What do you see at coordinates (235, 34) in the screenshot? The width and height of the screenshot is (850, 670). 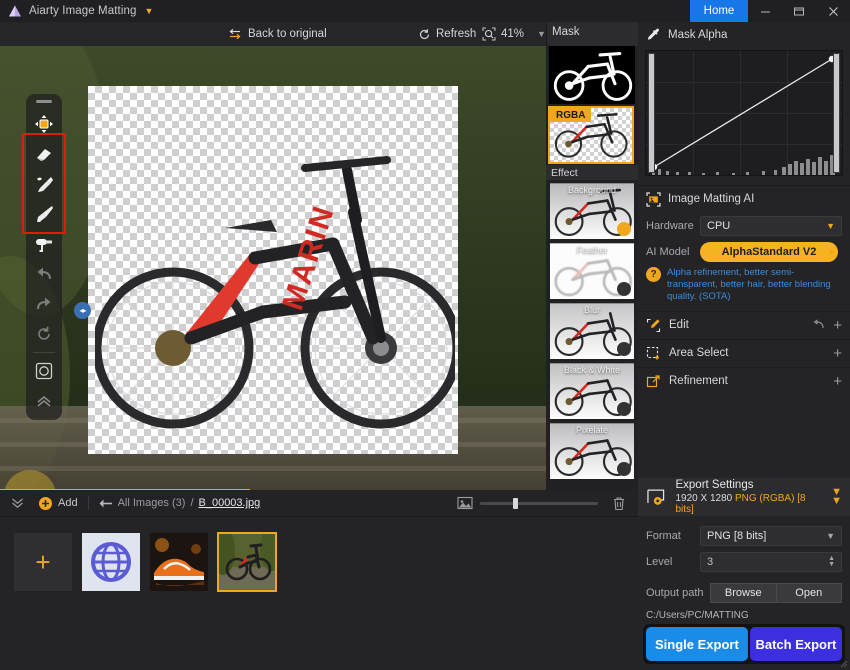 I see `back-to-original-icon` at bounding box center [235, 34].